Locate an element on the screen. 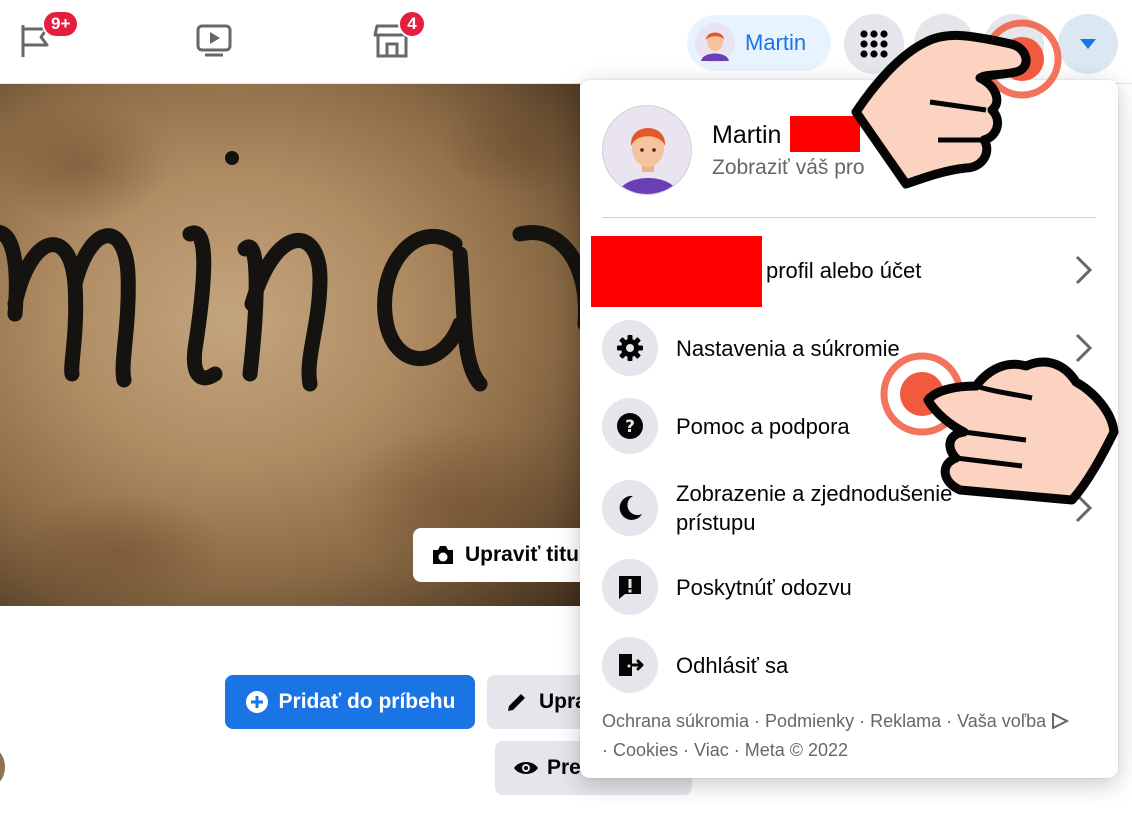 This screenshot has height=814, width=1132. notification-badge: 9+ is located at coordinates (61, 24).